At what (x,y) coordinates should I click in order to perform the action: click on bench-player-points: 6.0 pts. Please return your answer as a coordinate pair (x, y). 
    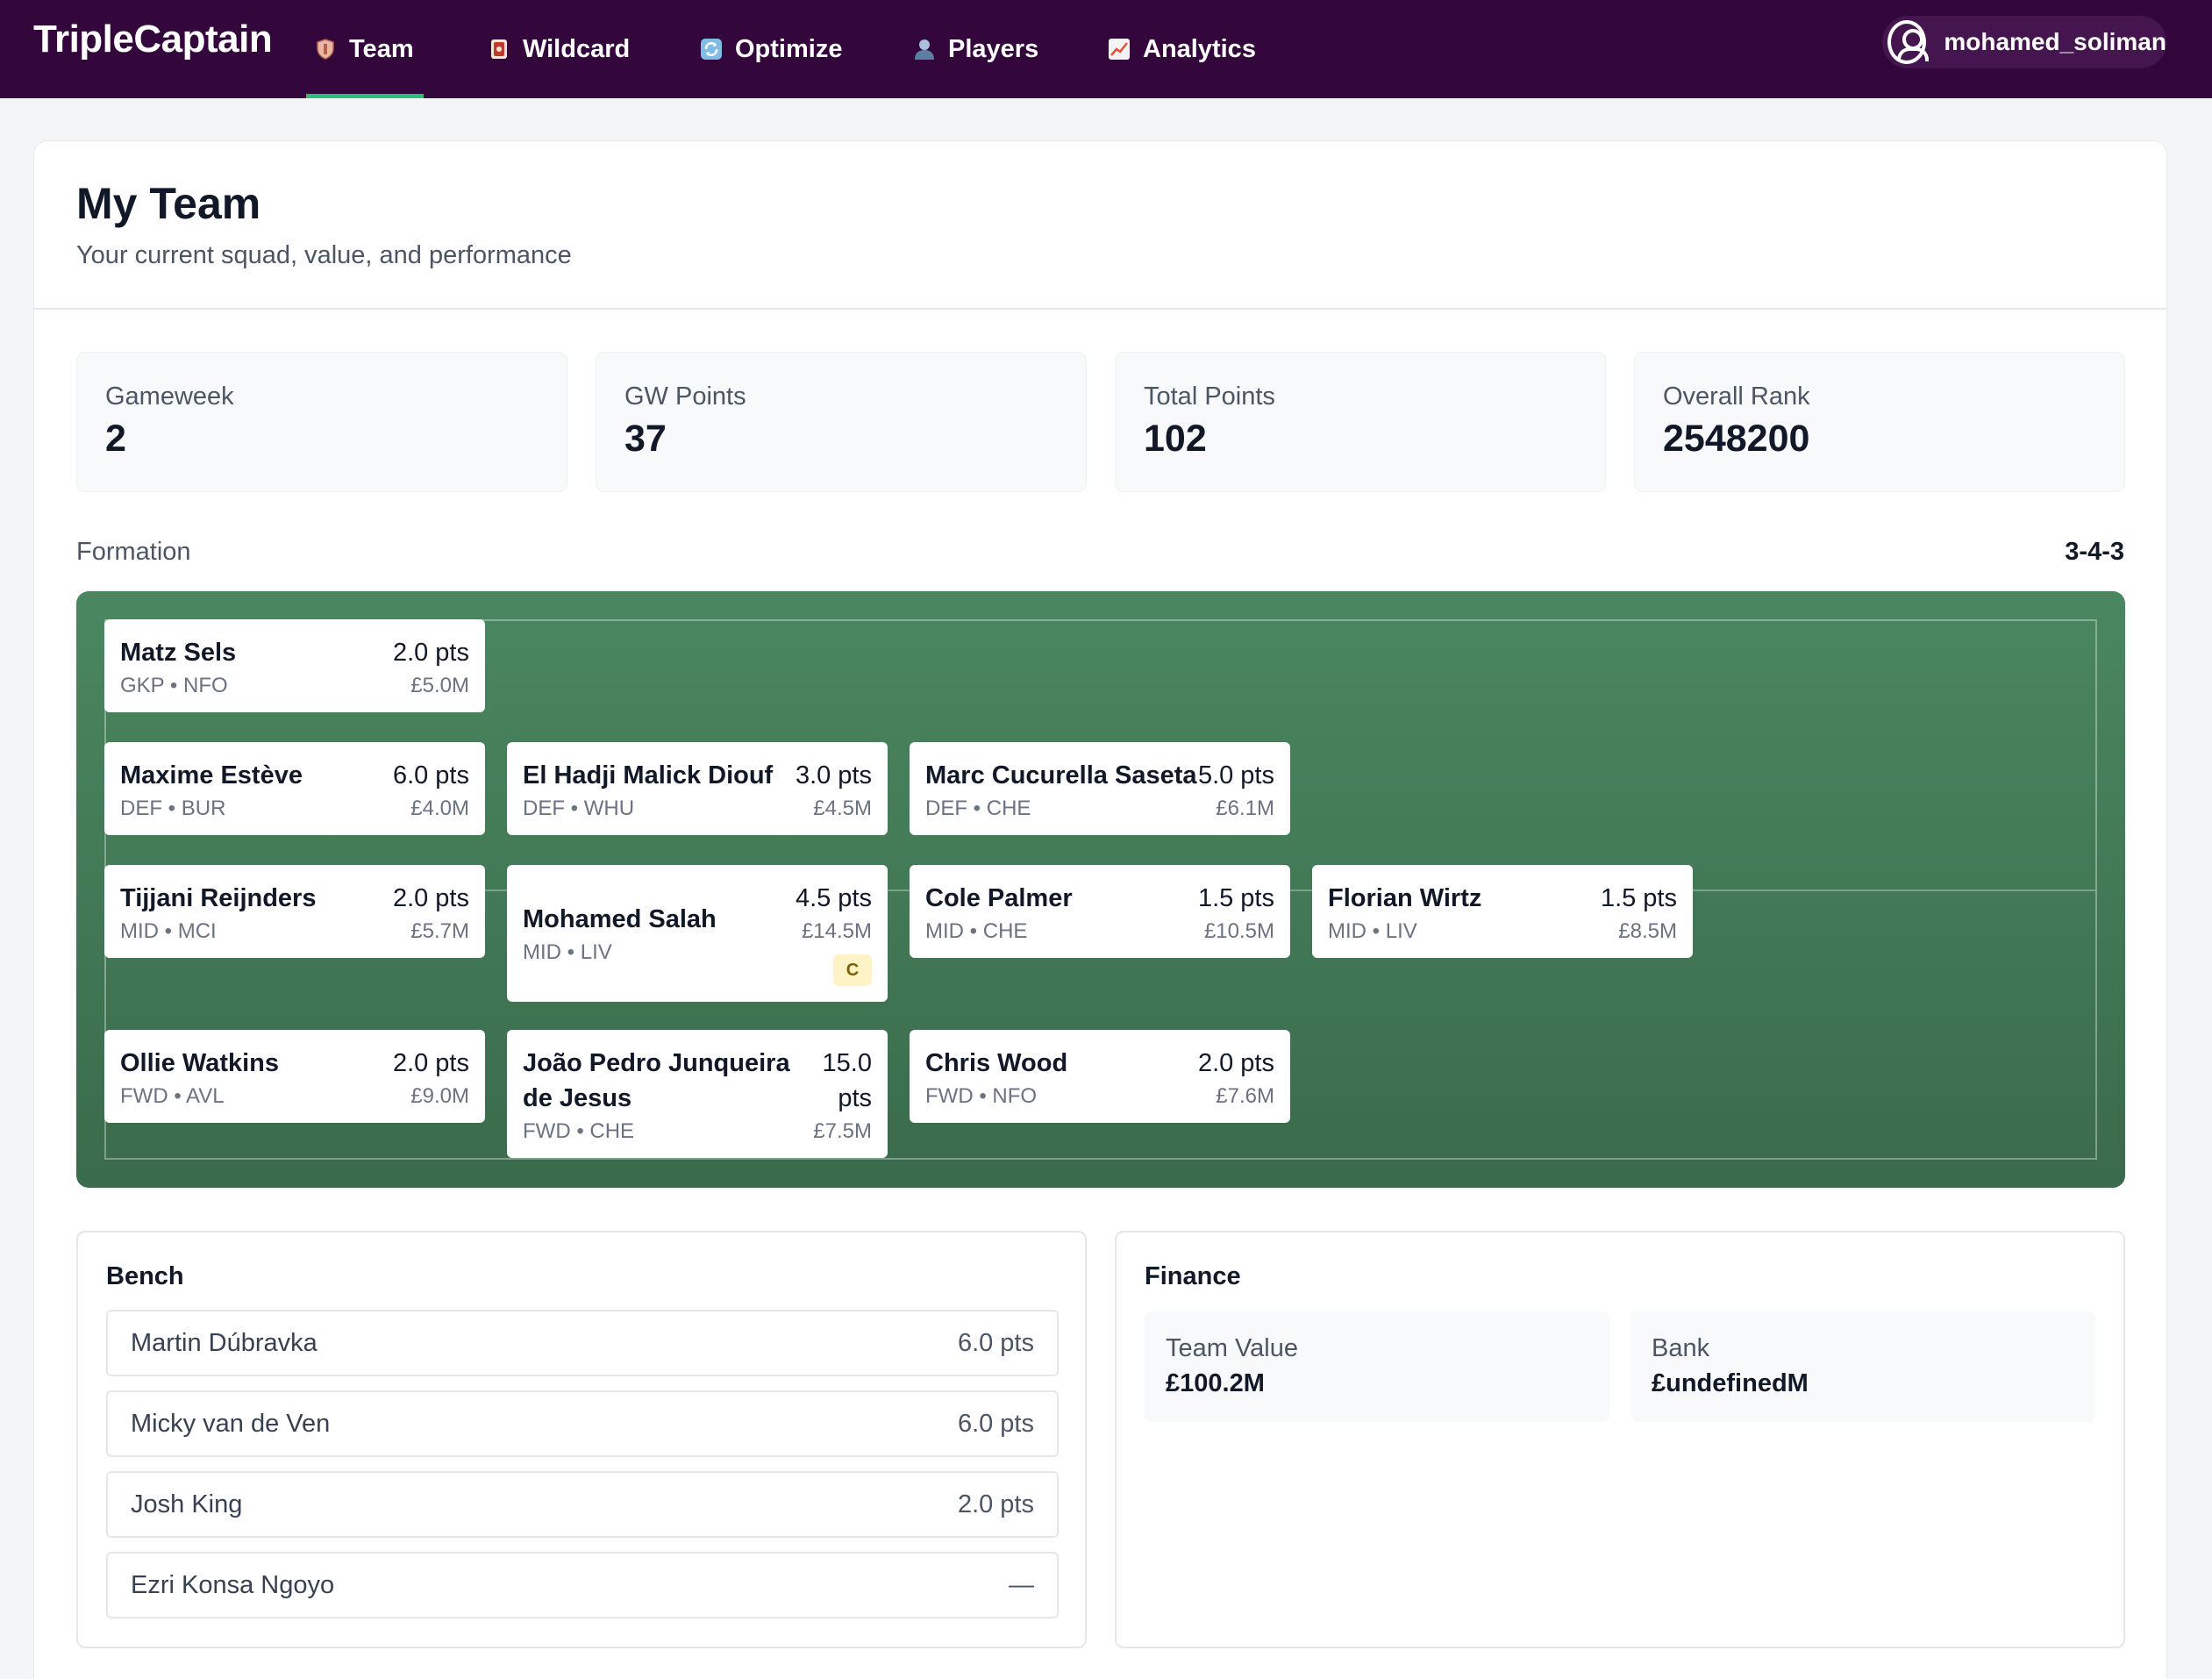
    Looking at the image, I should click on (995, 1424).